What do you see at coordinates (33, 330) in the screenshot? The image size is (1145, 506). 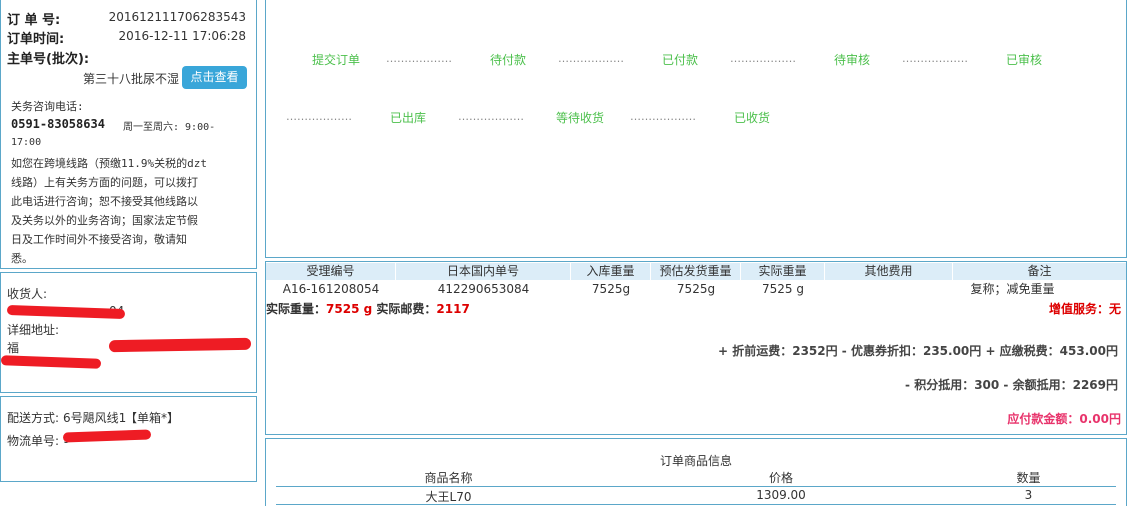 I see `address-label: 详细地址:` at bounding box center [33, 330].